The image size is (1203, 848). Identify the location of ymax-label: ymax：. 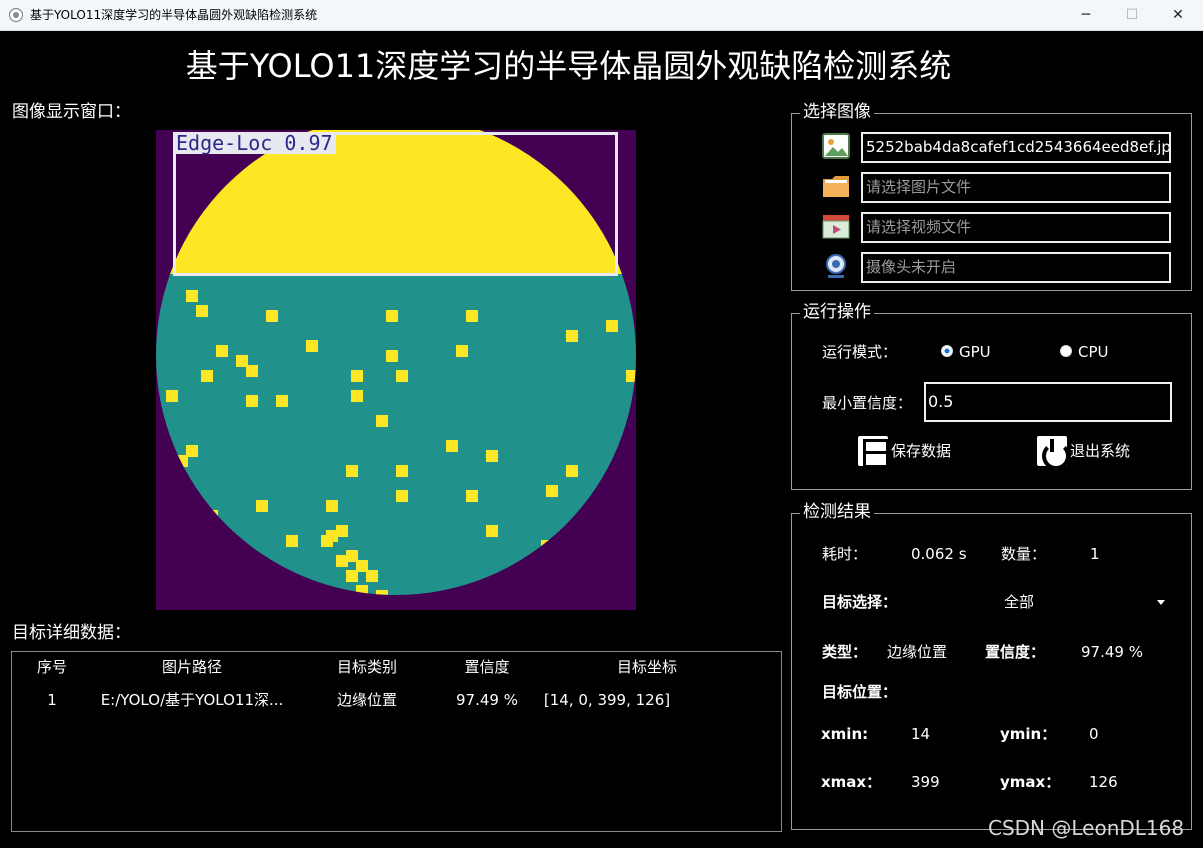
(1030, 782).